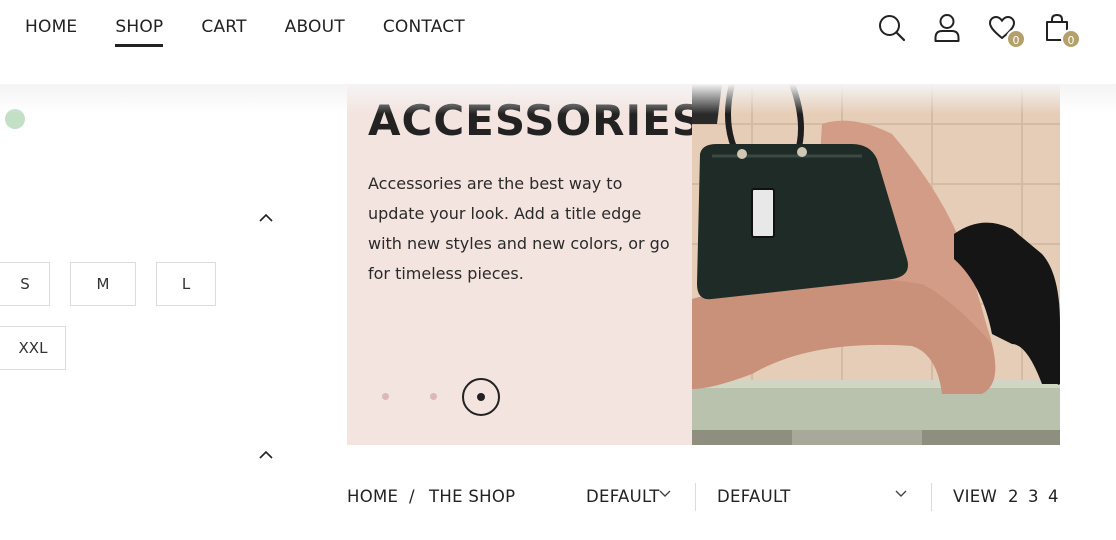  Describe the element at coordinates (315, 27) in the screenshot. I see `nav-about: ABOUT` at that location.